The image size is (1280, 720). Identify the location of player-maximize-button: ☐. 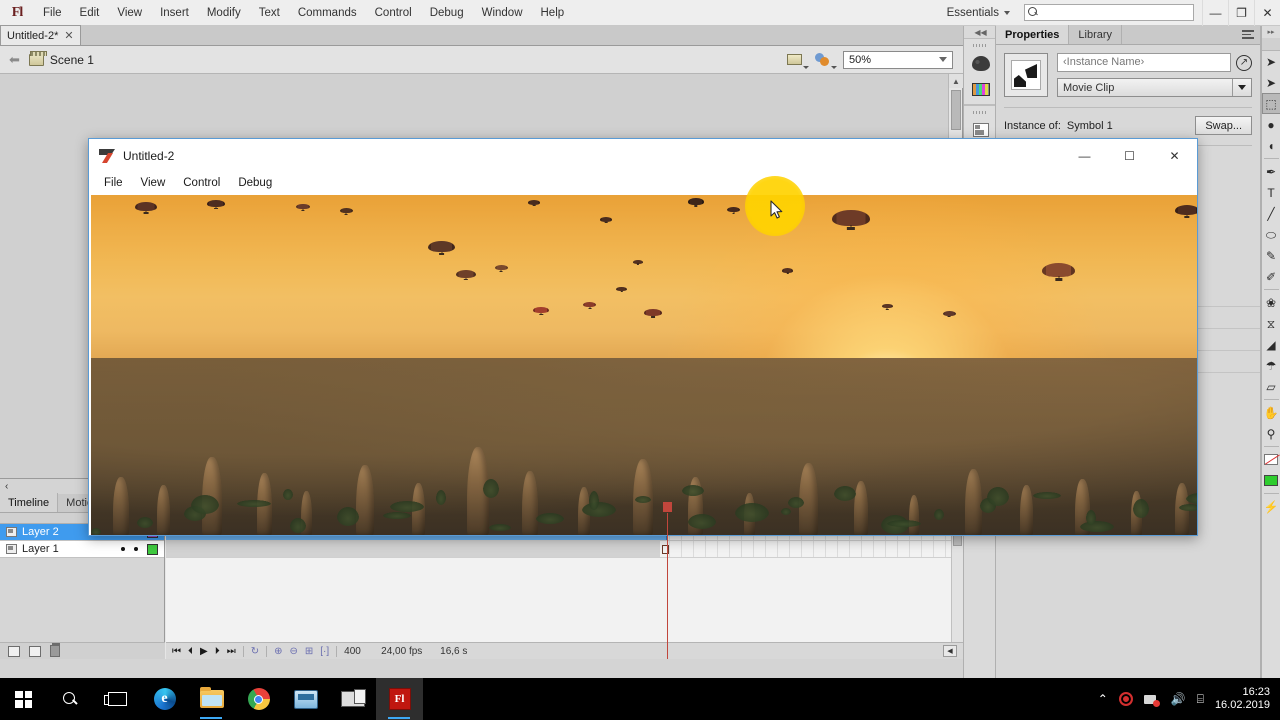
(1129, 156).